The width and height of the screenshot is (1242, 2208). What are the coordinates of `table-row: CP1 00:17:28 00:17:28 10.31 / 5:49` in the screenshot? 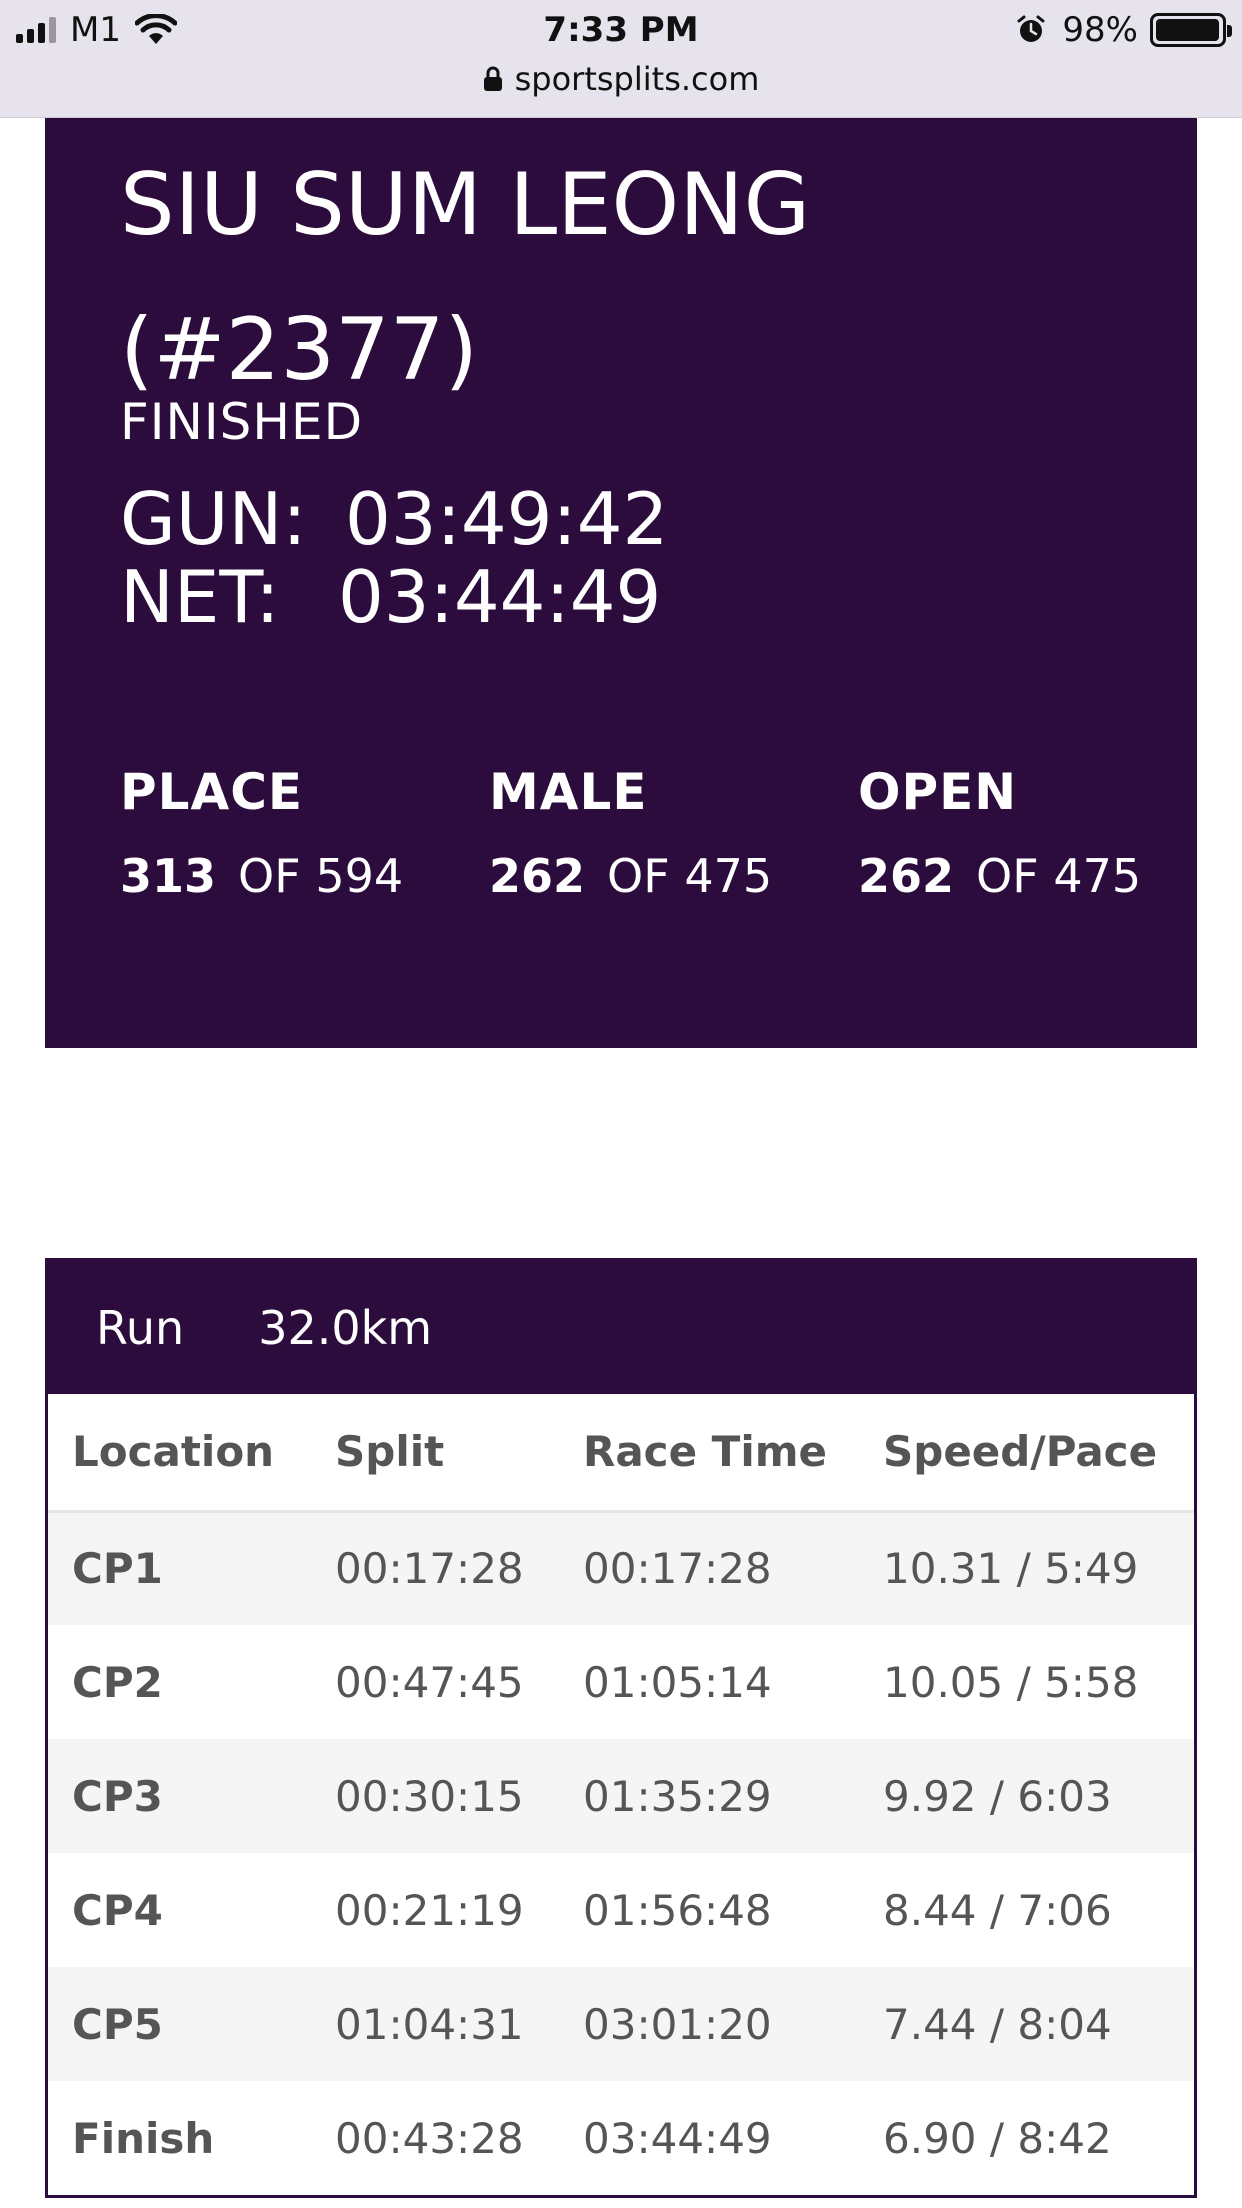 It's located at (621, 1568).